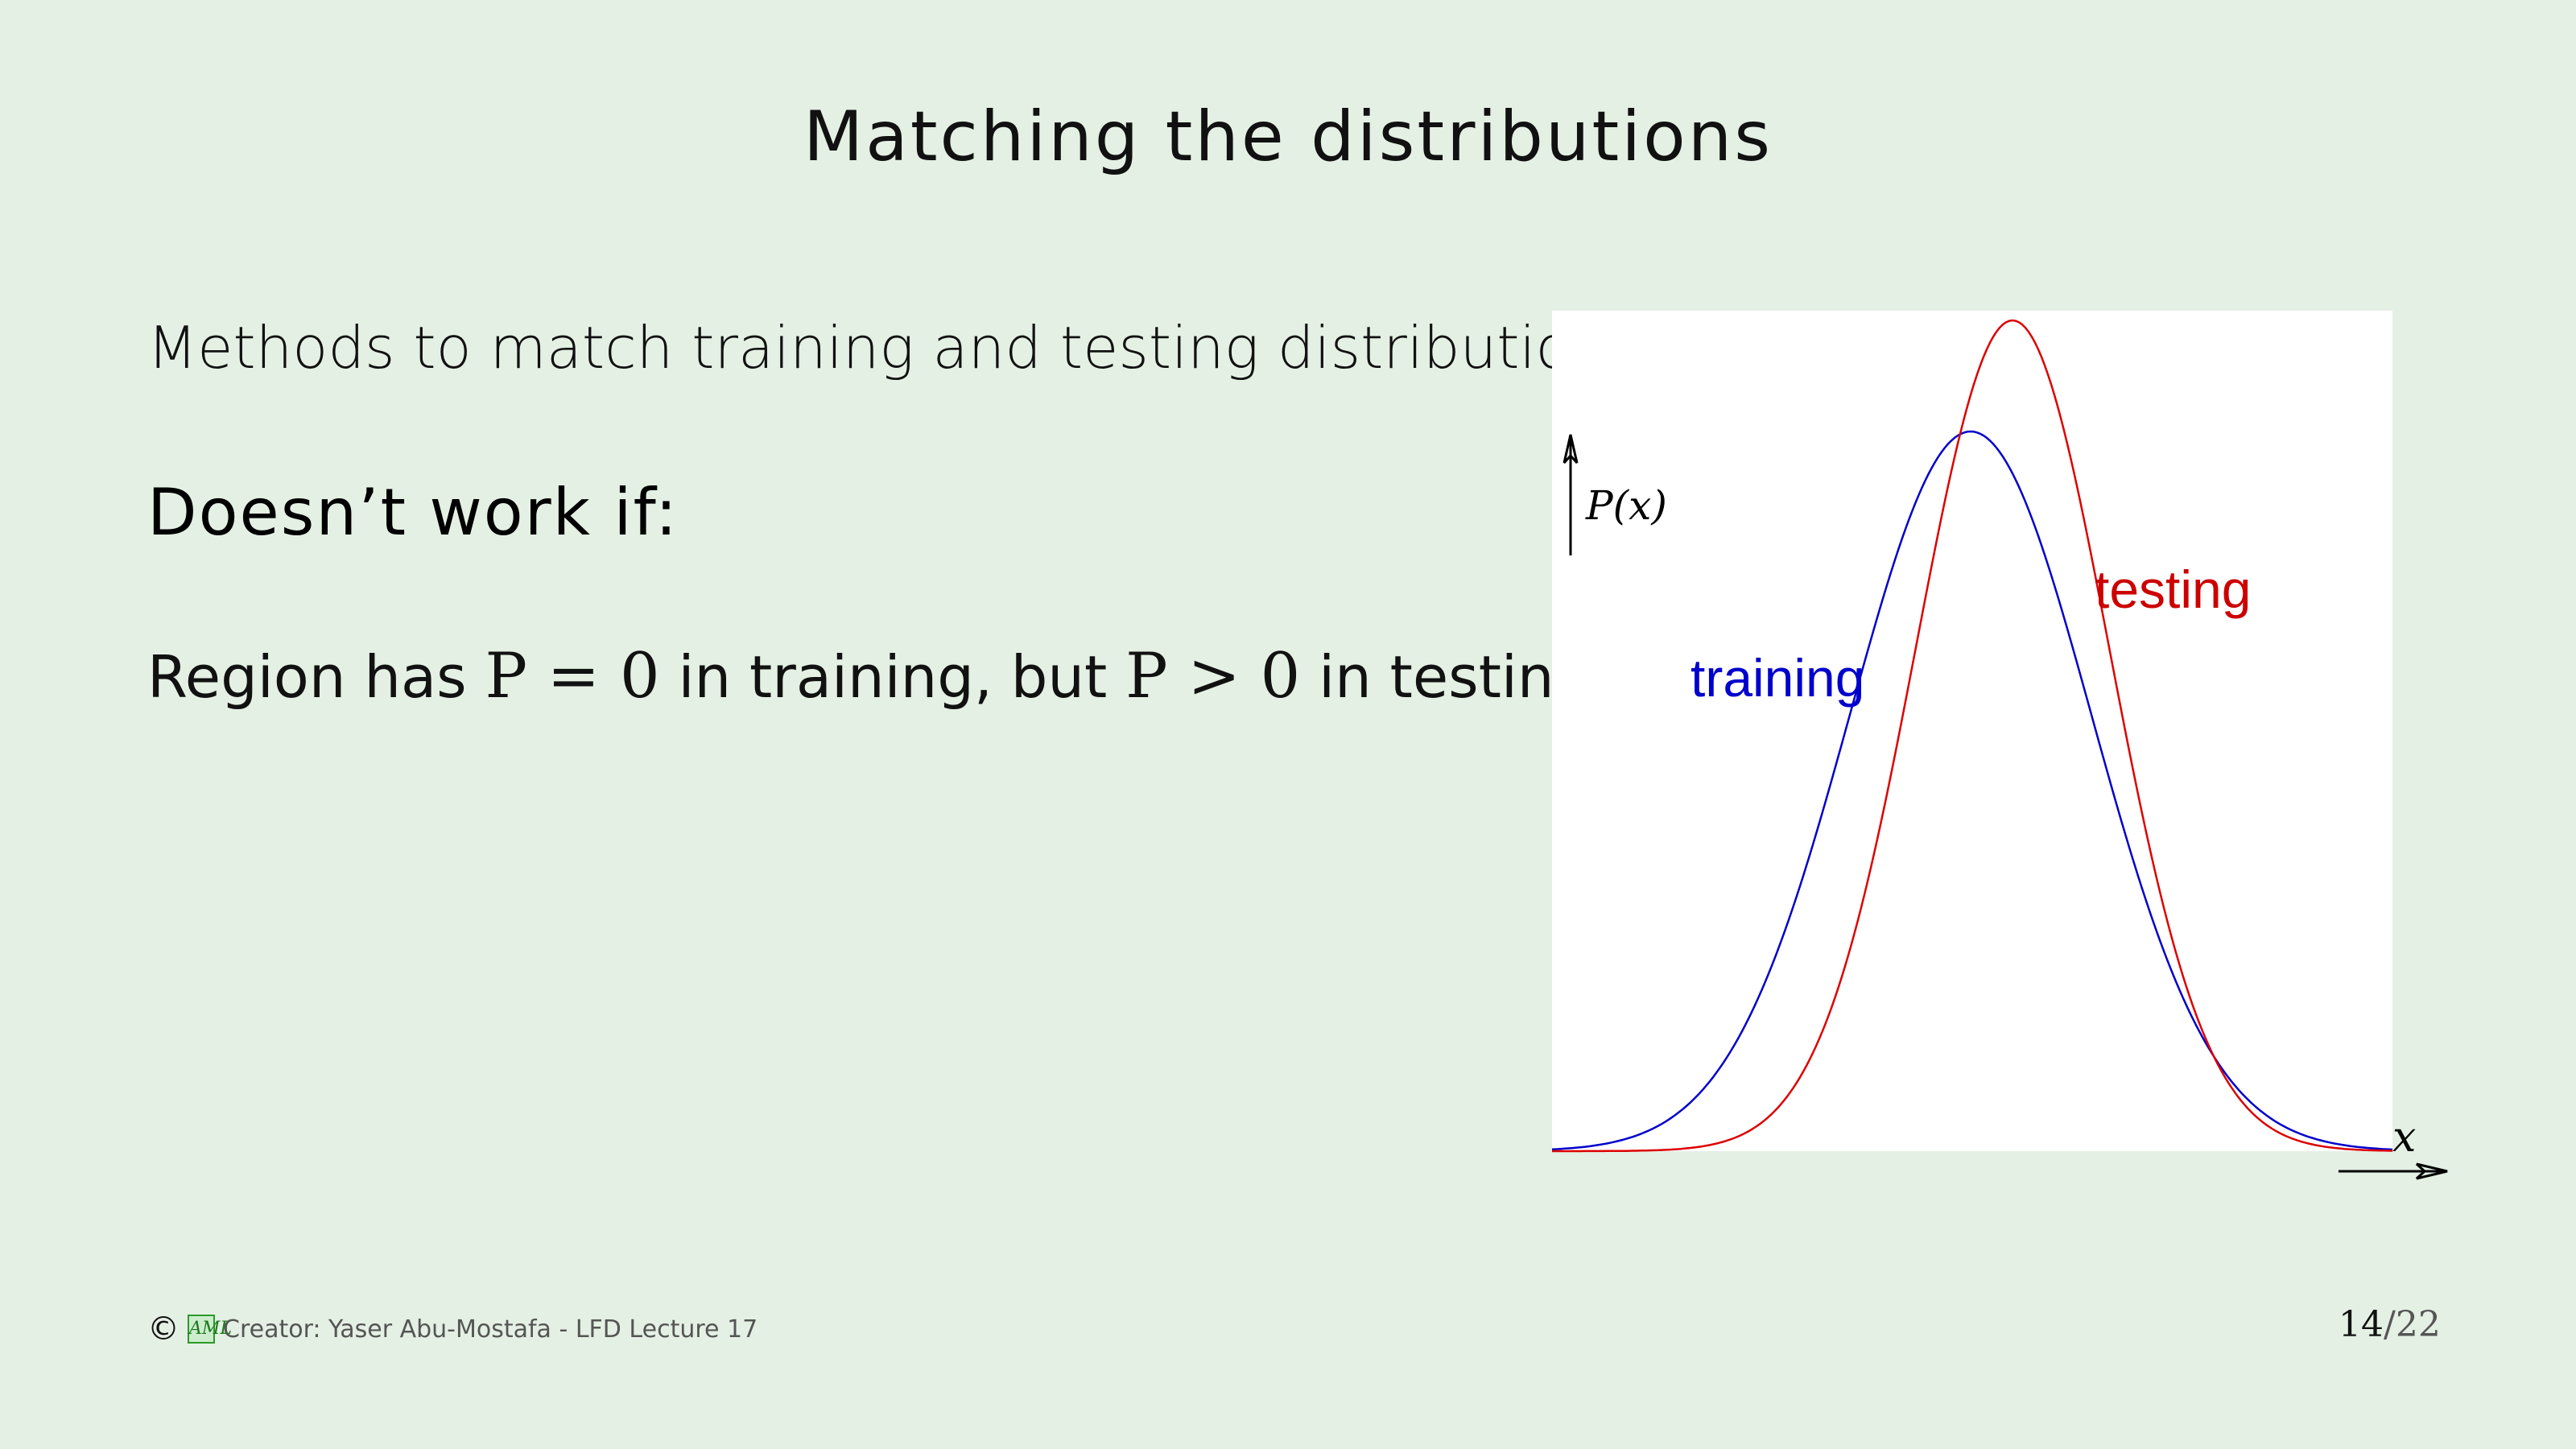 The width and height of the screenshot is (2576, 1449). I want to click on page-current: 14, so click(2361, 1324).